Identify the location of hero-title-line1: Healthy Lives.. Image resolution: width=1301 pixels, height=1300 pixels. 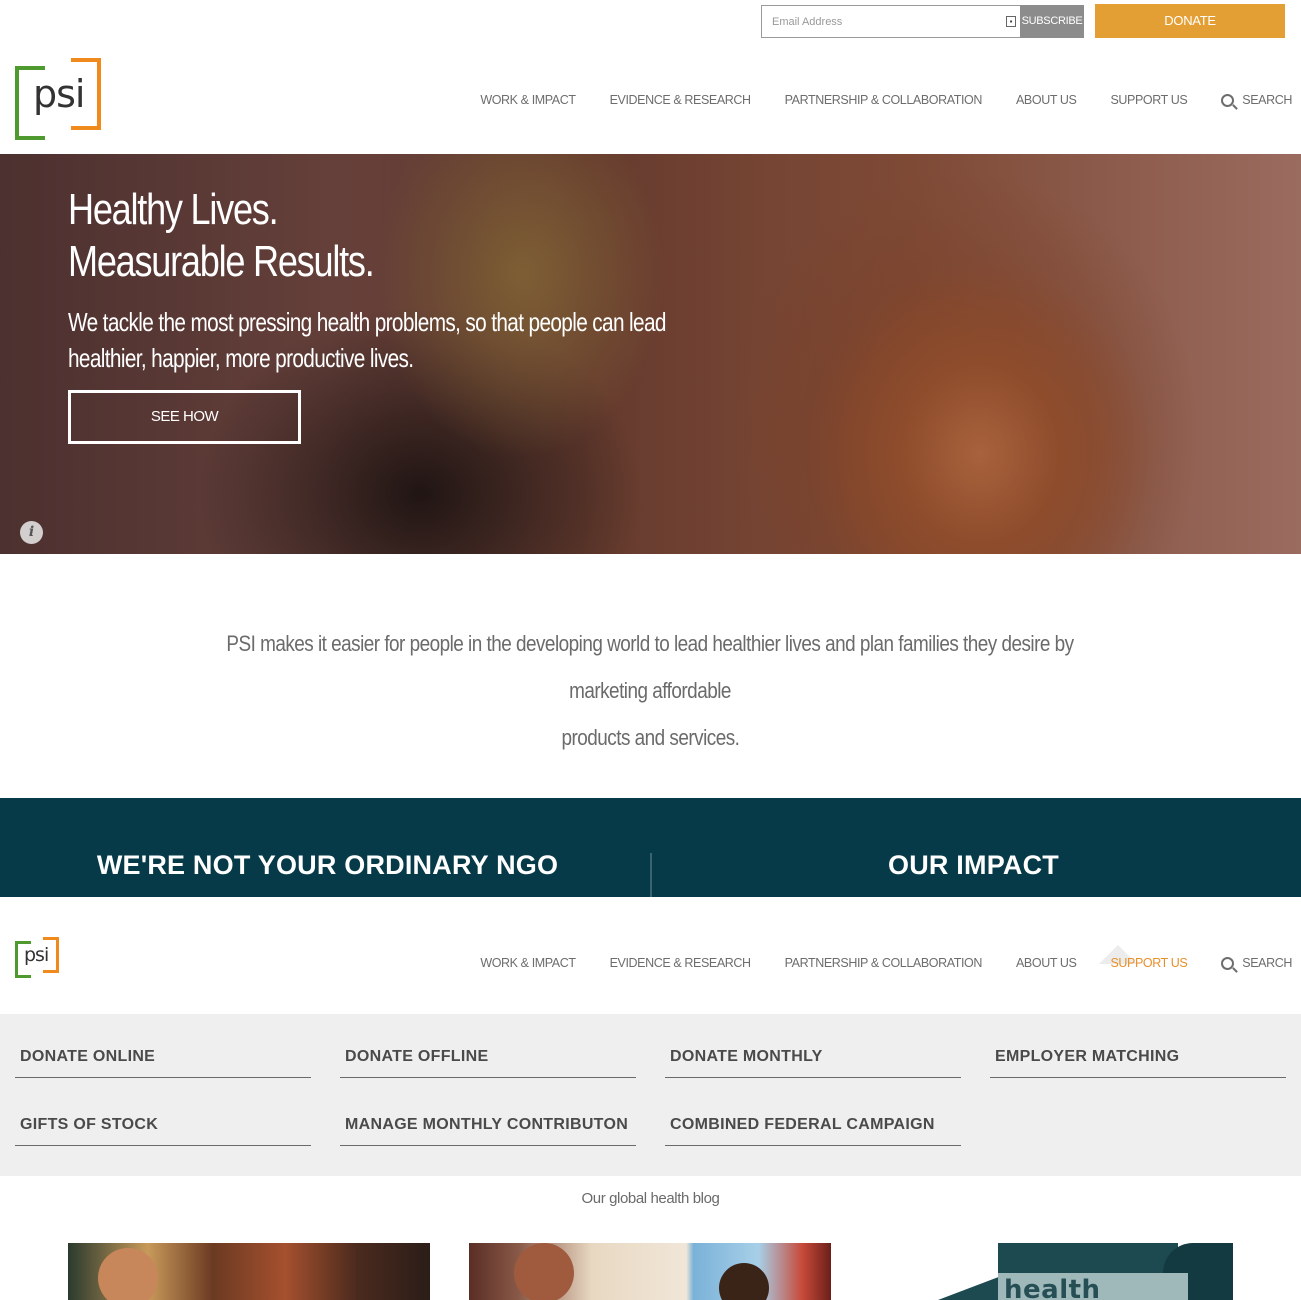
(173, 209).